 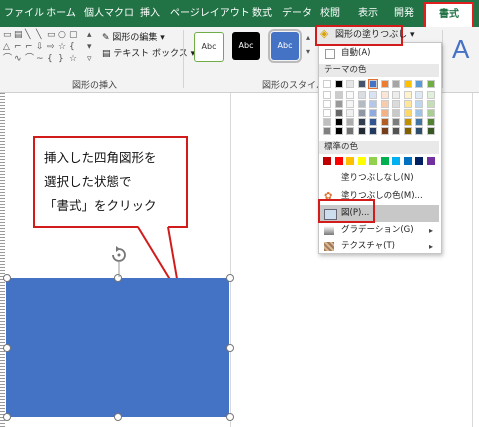 I want to click on oval-shape-icon: ○, so click(x=62, y=35).